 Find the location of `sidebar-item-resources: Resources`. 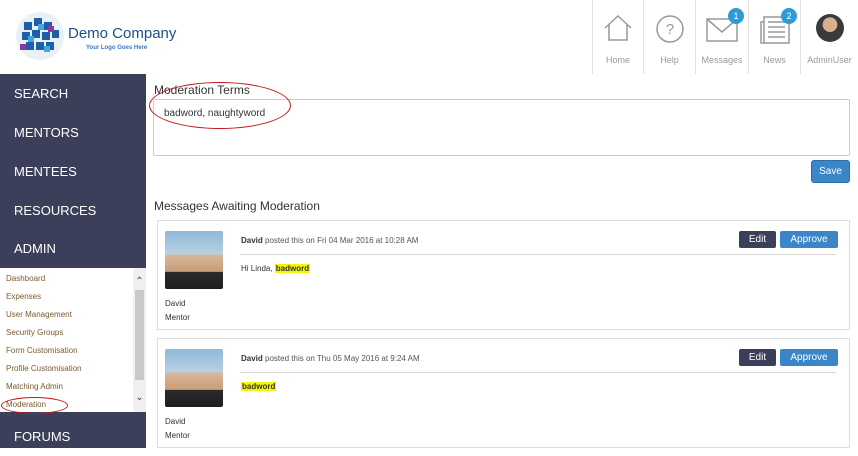

sidebar-item-resources: Resources is located at coordinates (73, 210).